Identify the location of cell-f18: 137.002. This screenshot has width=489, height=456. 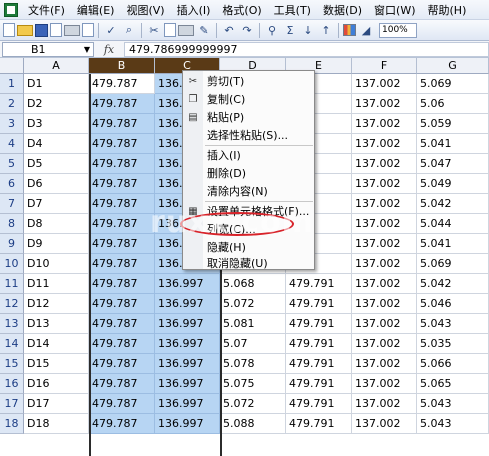
(384, 424).